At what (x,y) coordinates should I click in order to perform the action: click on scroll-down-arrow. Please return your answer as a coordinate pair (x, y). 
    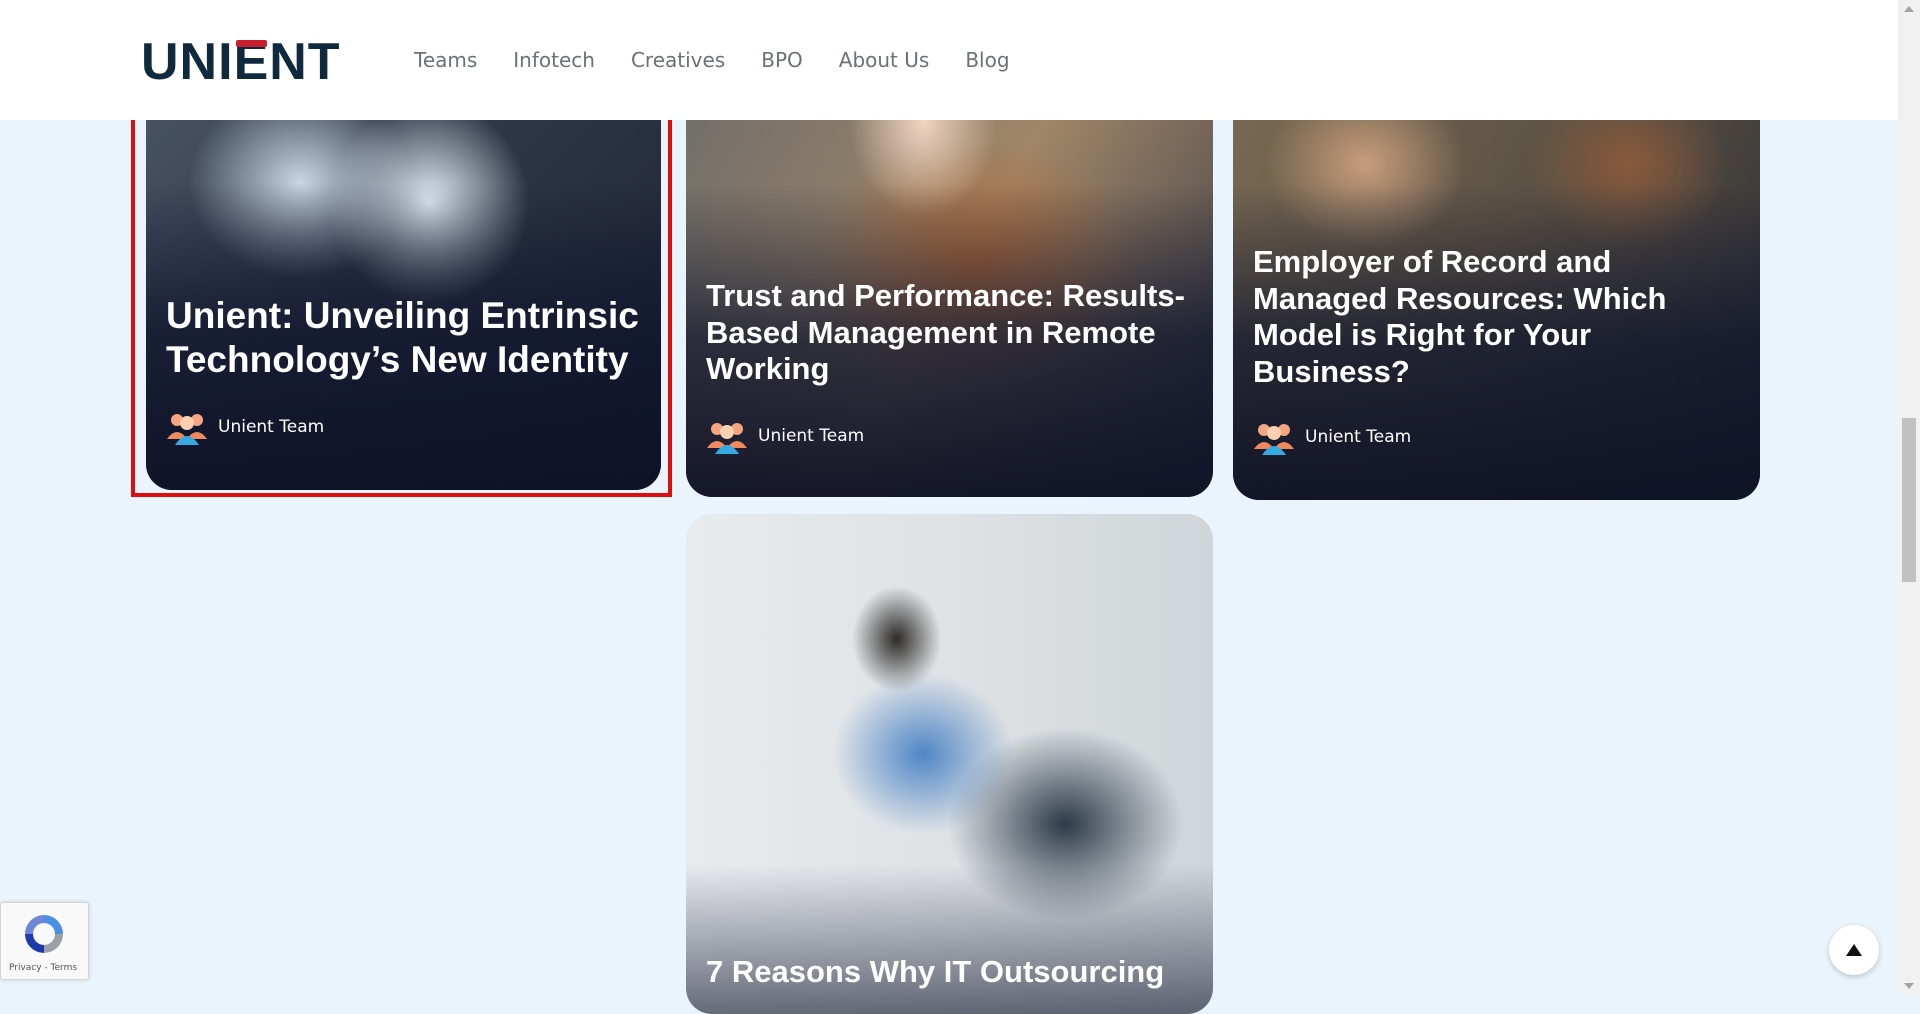
    Looking at the image, I should click on (1909, 986).